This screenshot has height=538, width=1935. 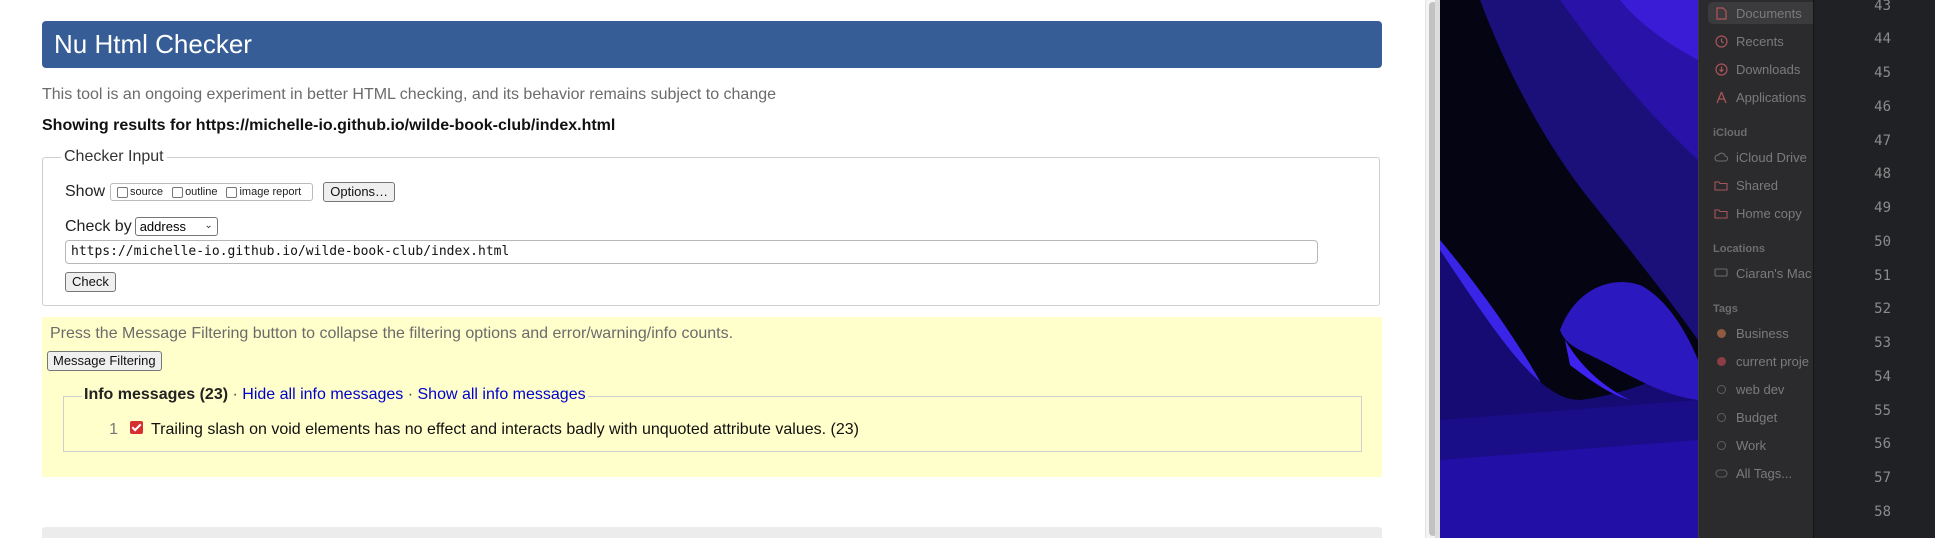 I want to click on outline-label: outline, so click(x=201, y=192).